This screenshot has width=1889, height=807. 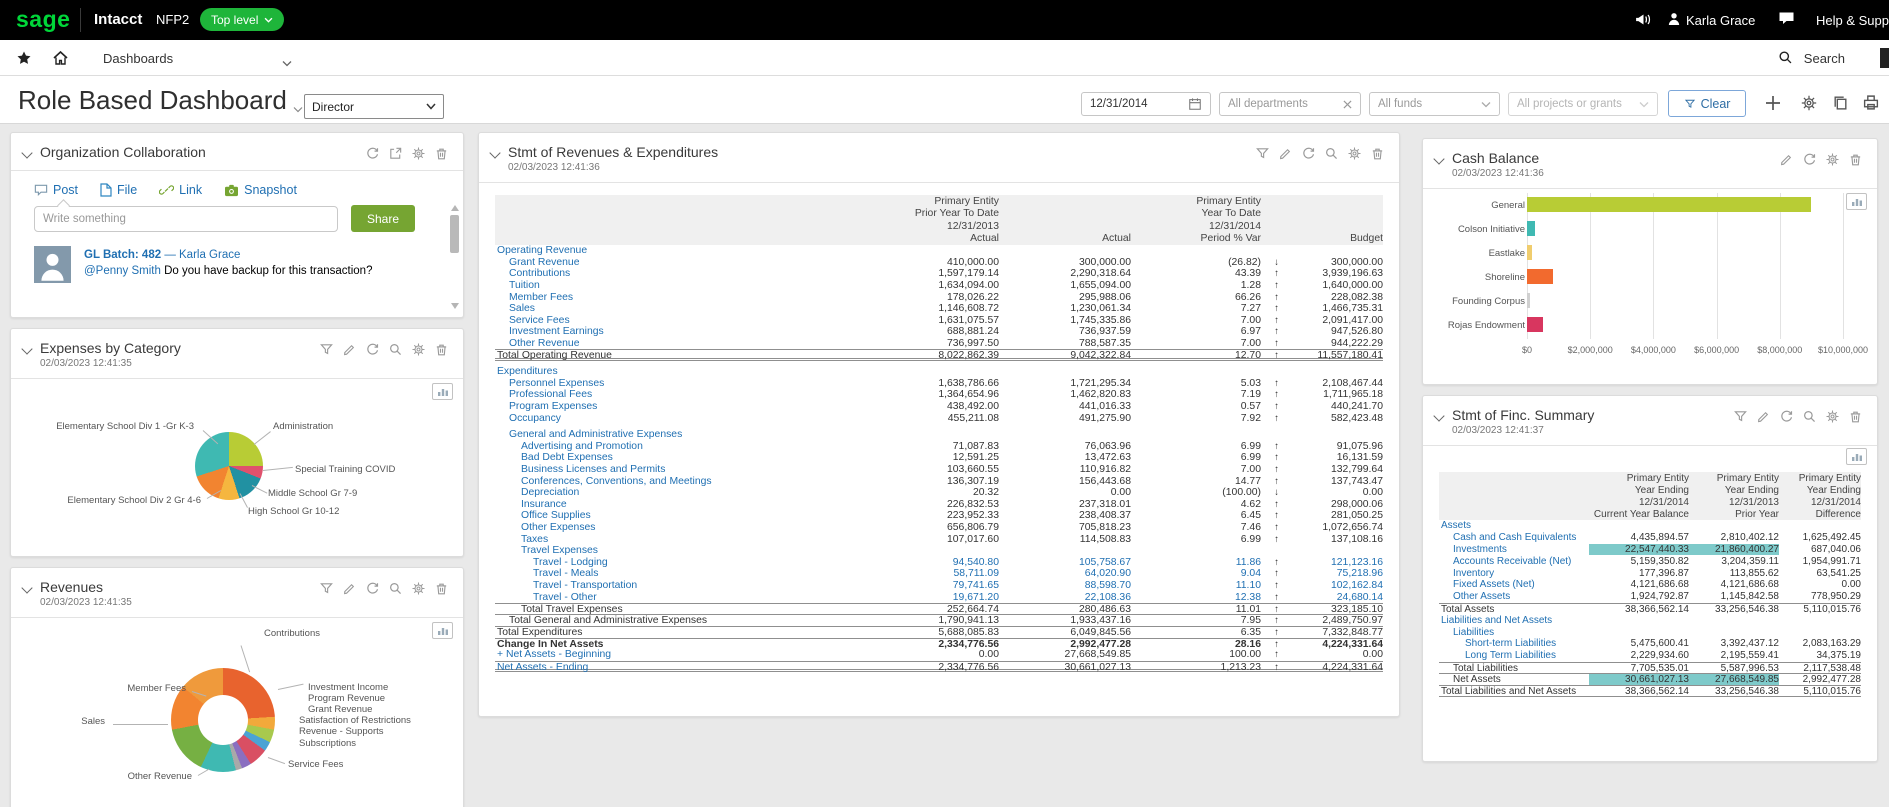 I want to click on row-label: Taxes, so click(x=672, y=539).